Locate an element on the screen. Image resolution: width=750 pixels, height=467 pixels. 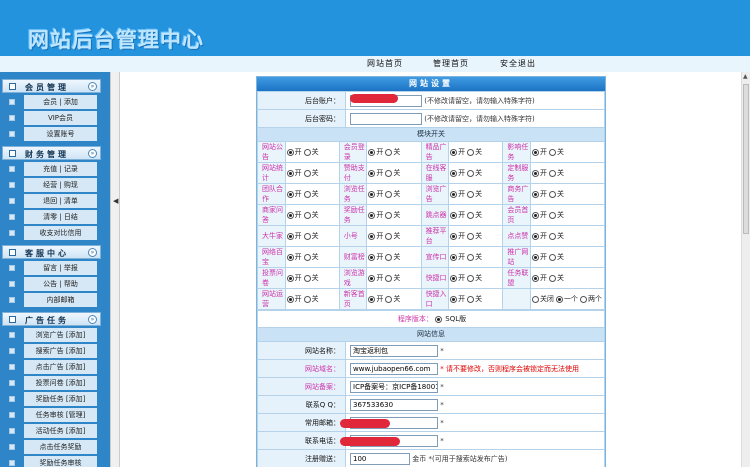
sidebar-item-label: 浏览广告 [添加] is located at coordinates (60, 335).